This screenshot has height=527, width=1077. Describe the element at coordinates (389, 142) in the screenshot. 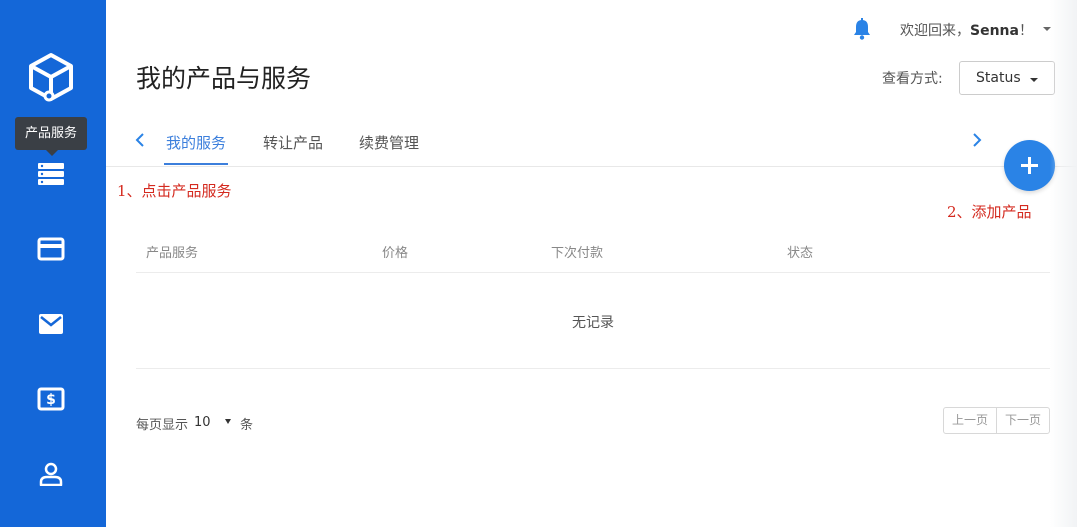

I see `tab-renewal-management: 续费管理` at that location.